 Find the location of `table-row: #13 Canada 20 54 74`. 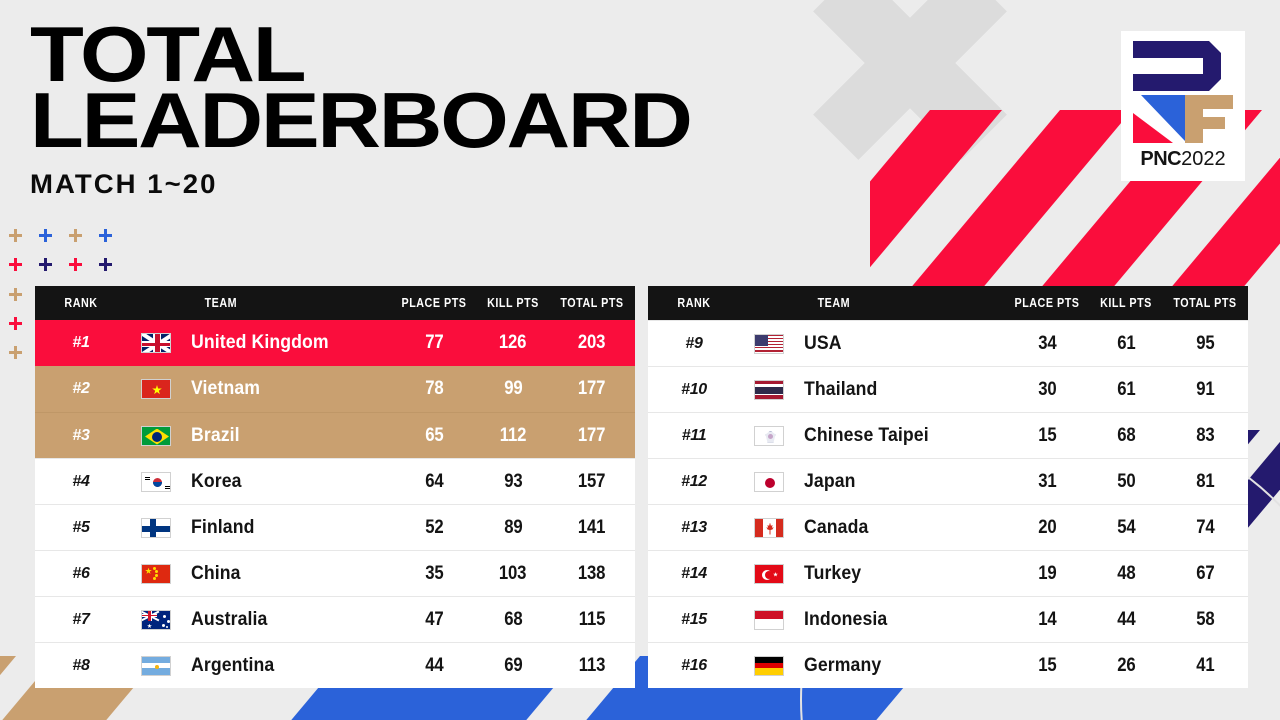

table-row: #13 Canada 20 54 74 is located at coordinates (948, 527).